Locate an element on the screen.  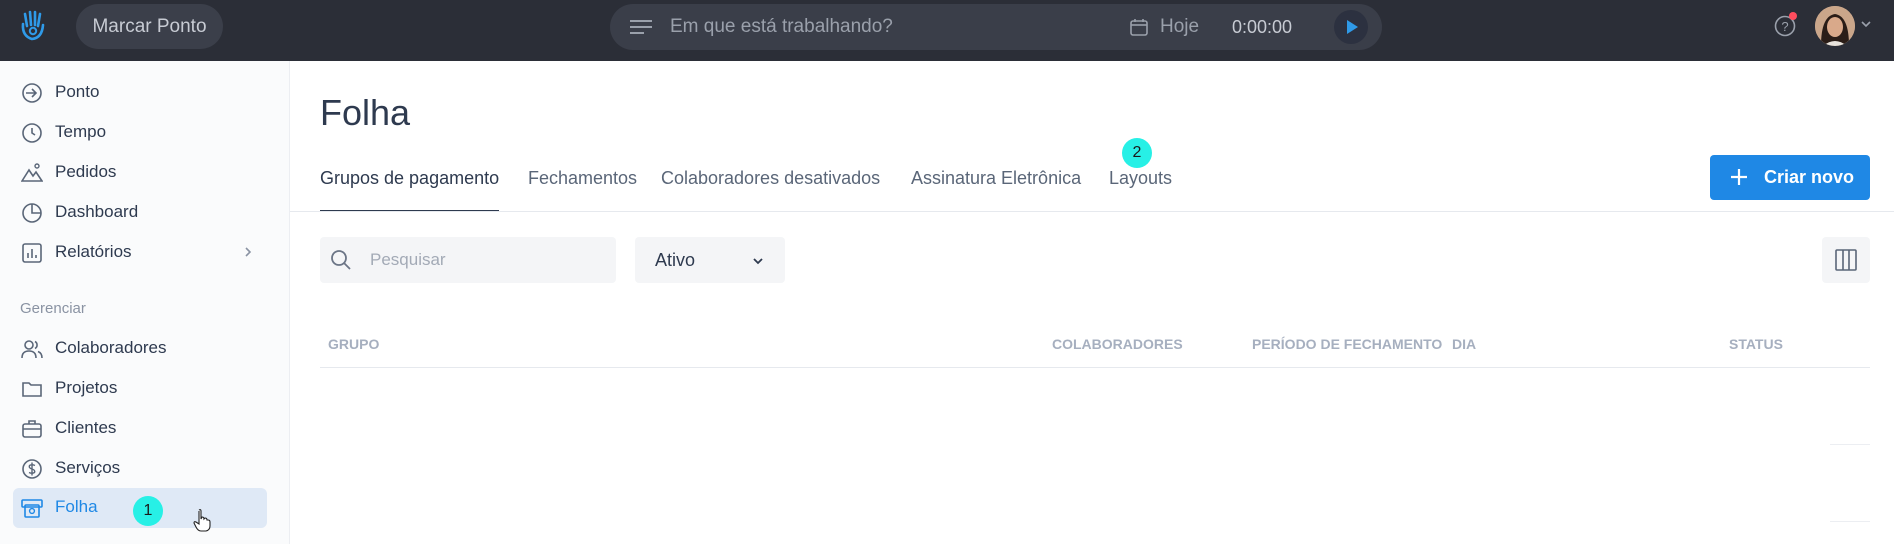
columns-icon is located at coordinates (1846, 260).